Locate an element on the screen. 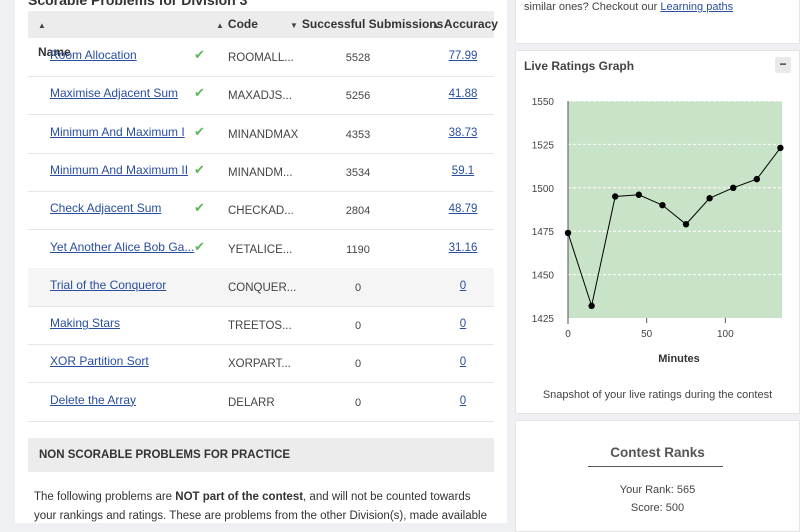 Image resolution: width=800 pixels, height=532 pixels. accuracy-column-header: ▲ Accuracy is located at coordinates (465, 24).